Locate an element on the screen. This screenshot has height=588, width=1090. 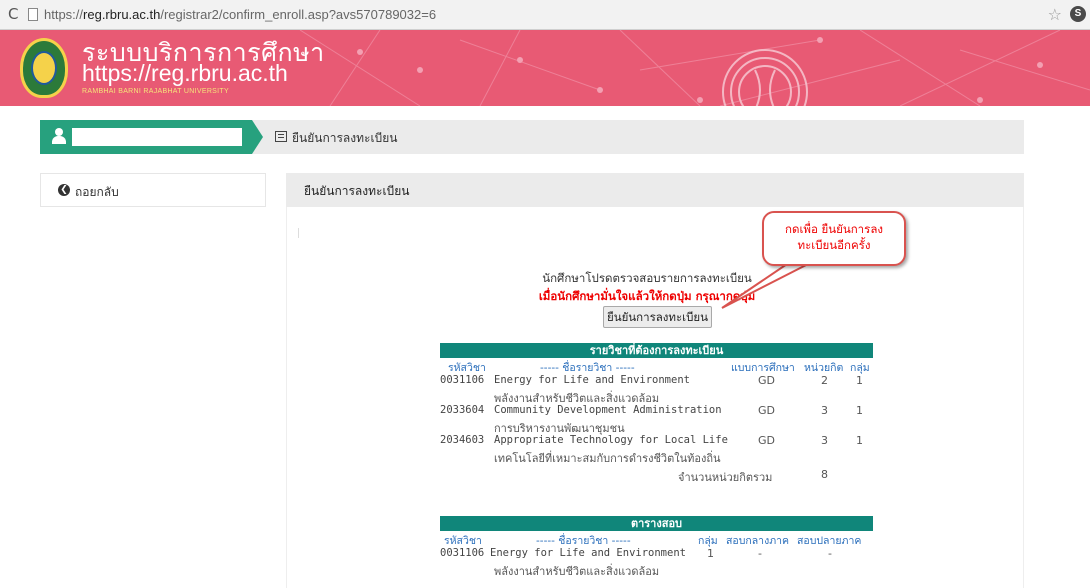
user-box is located at coordinates (146, 137).